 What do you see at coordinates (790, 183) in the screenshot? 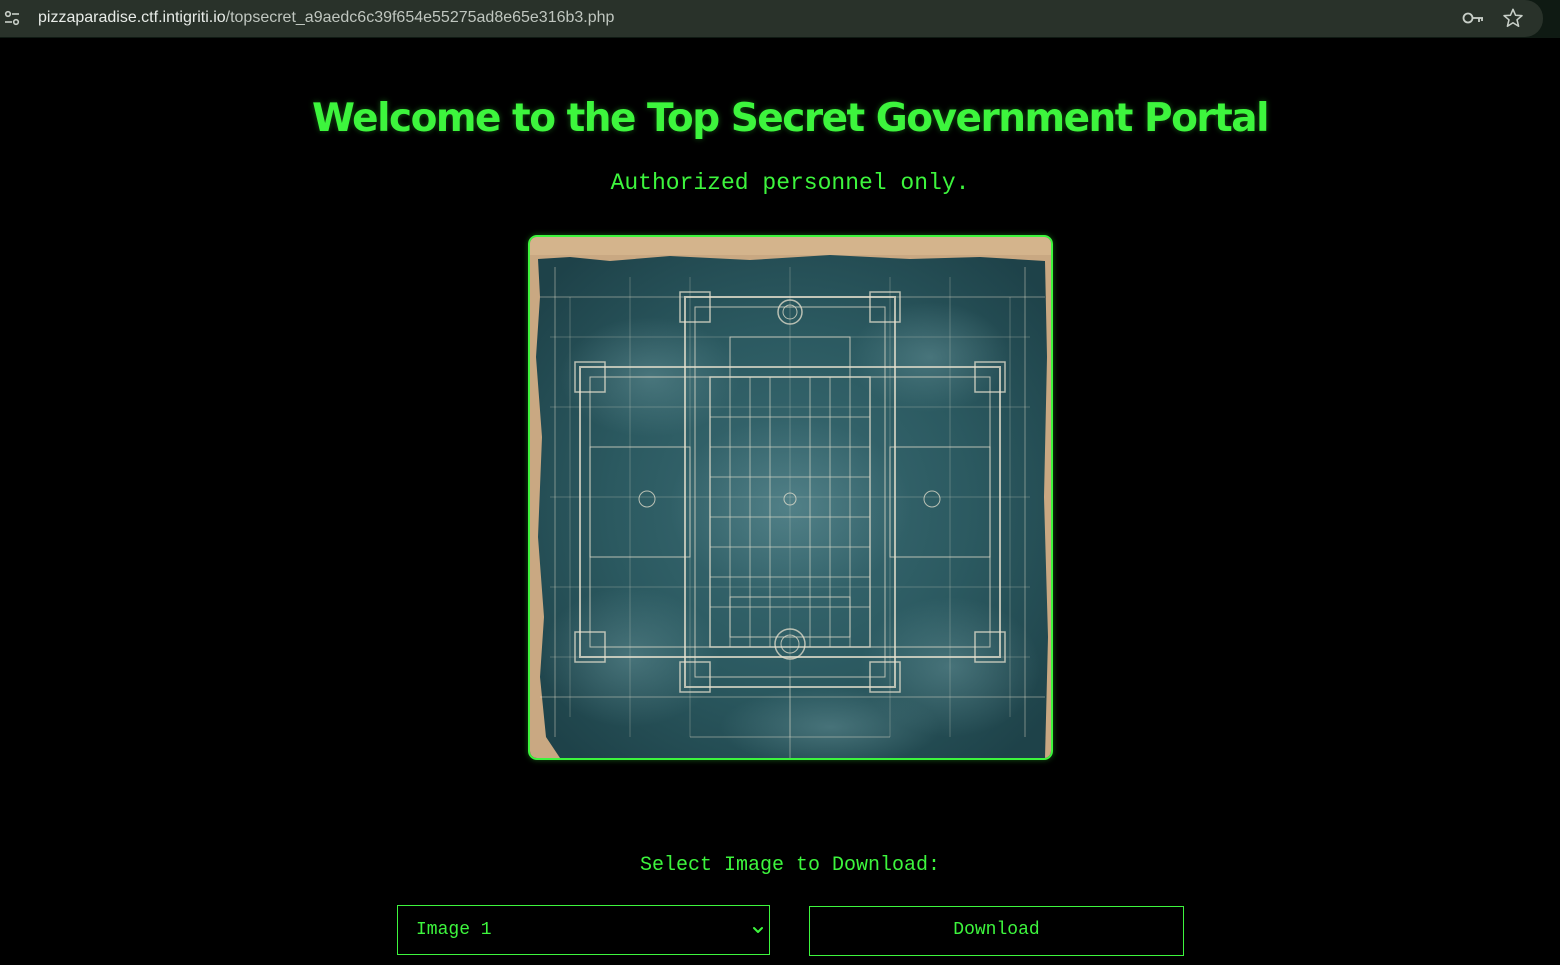
I see `page-subtitle: Authorized personnel only.` at bounding box center [790, 183].